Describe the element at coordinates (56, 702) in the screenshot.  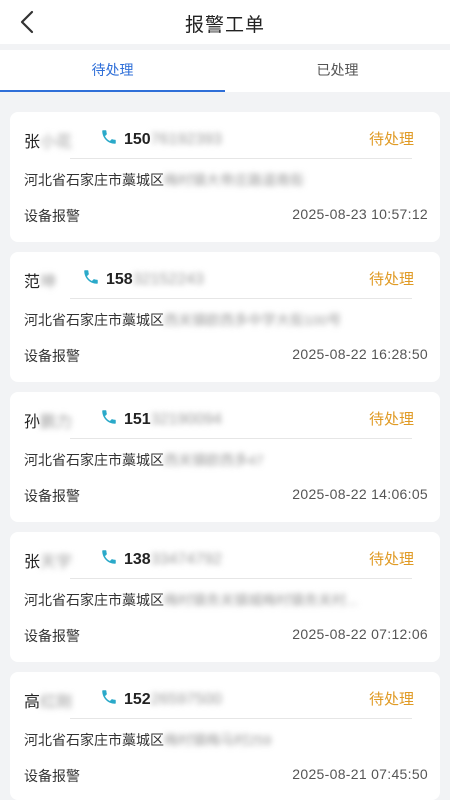
I see `masked-name: 红刚` at that location.